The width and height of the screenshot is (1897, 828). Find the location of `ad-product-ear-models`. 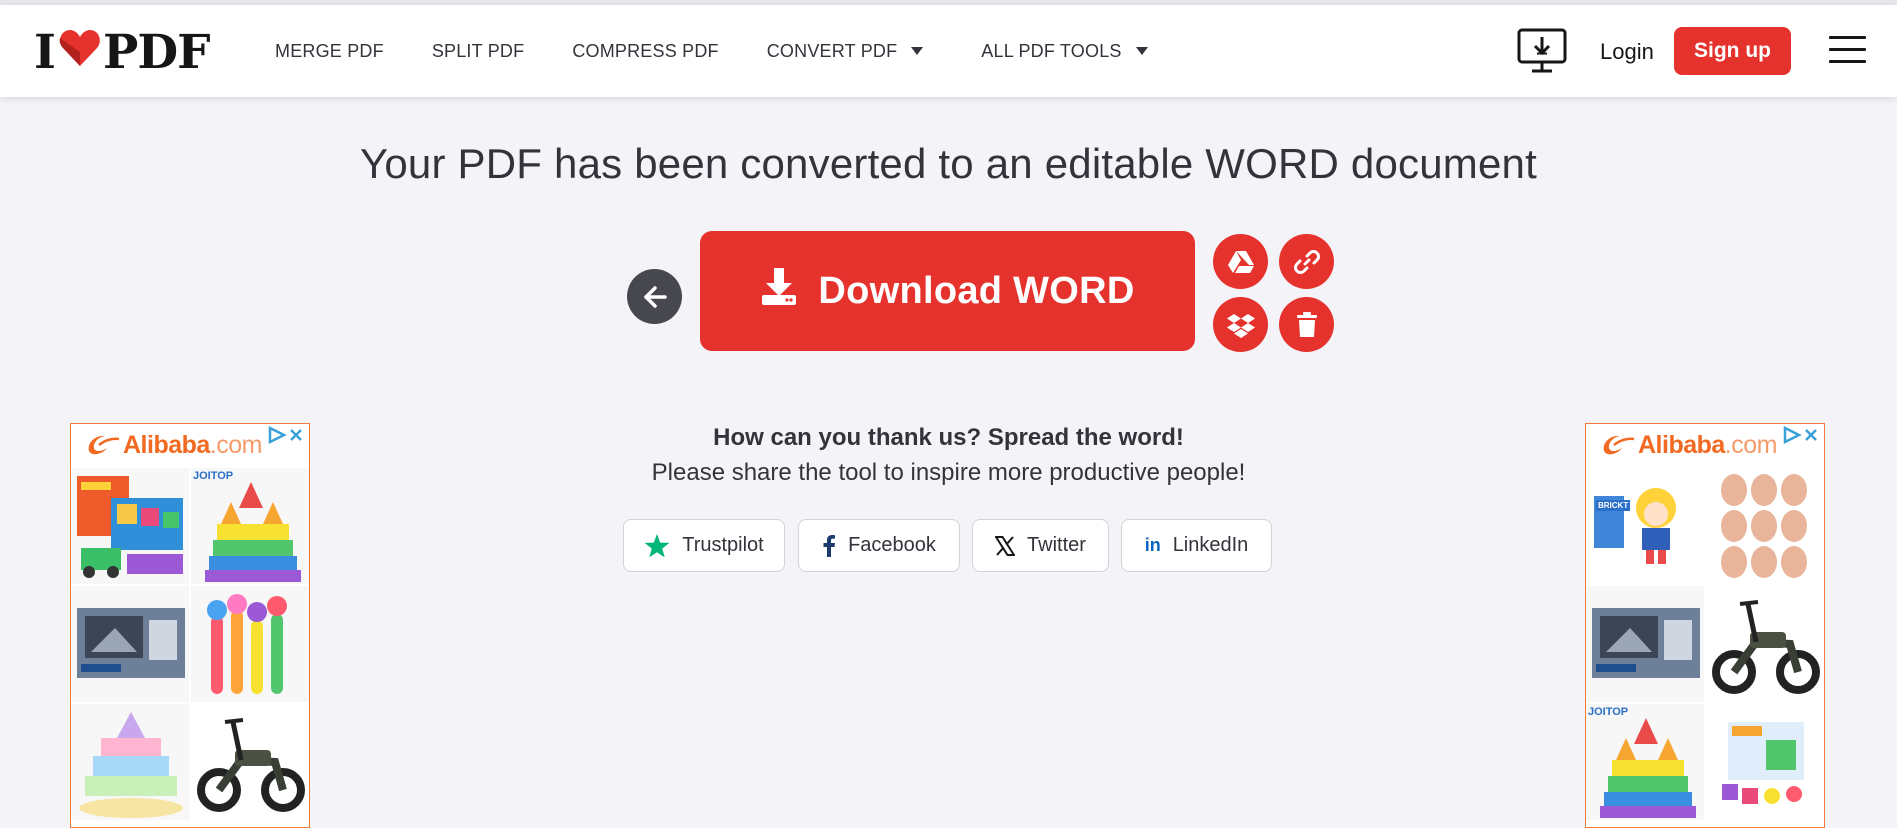

ad-product-ear-models is located at coordinates (1765, 526).